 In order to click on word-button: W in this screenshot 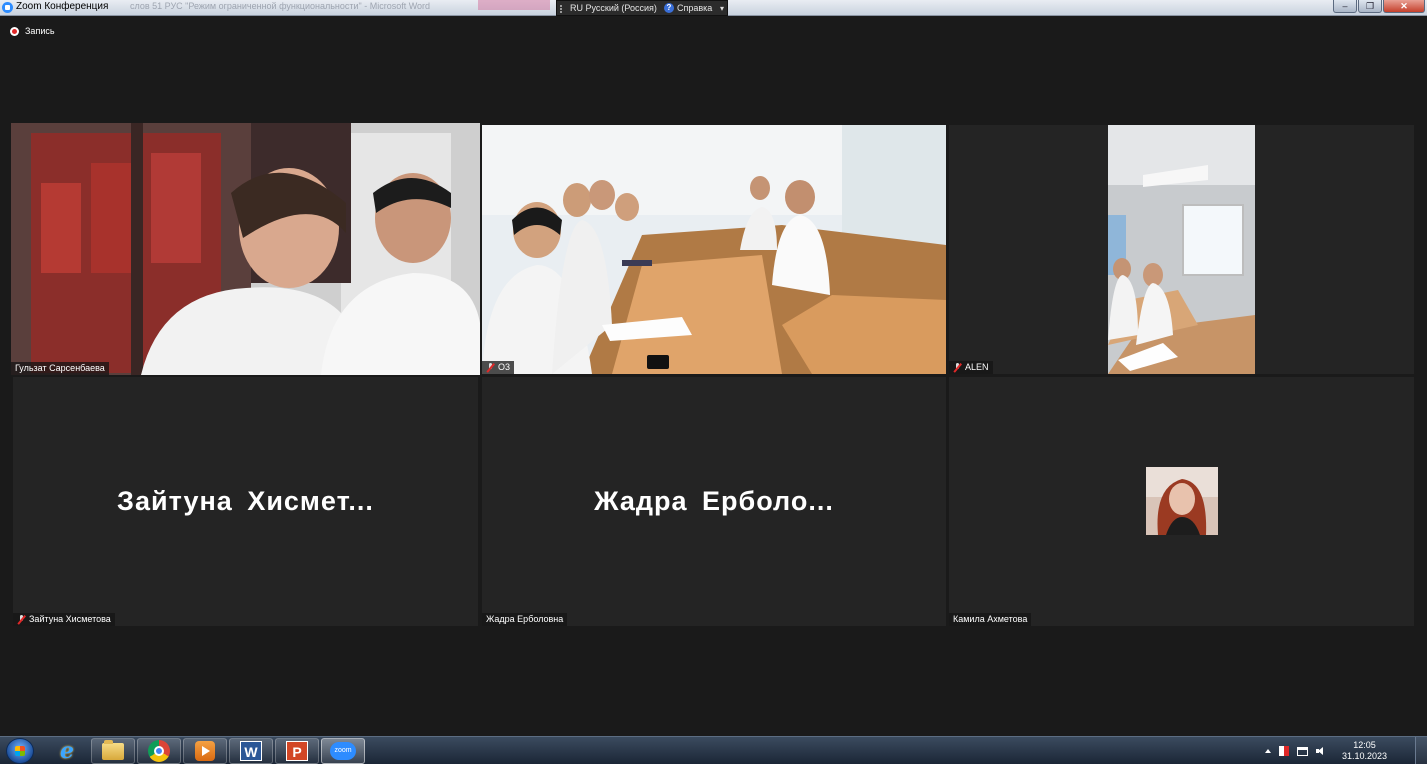, I will do `click(251, 751)`.